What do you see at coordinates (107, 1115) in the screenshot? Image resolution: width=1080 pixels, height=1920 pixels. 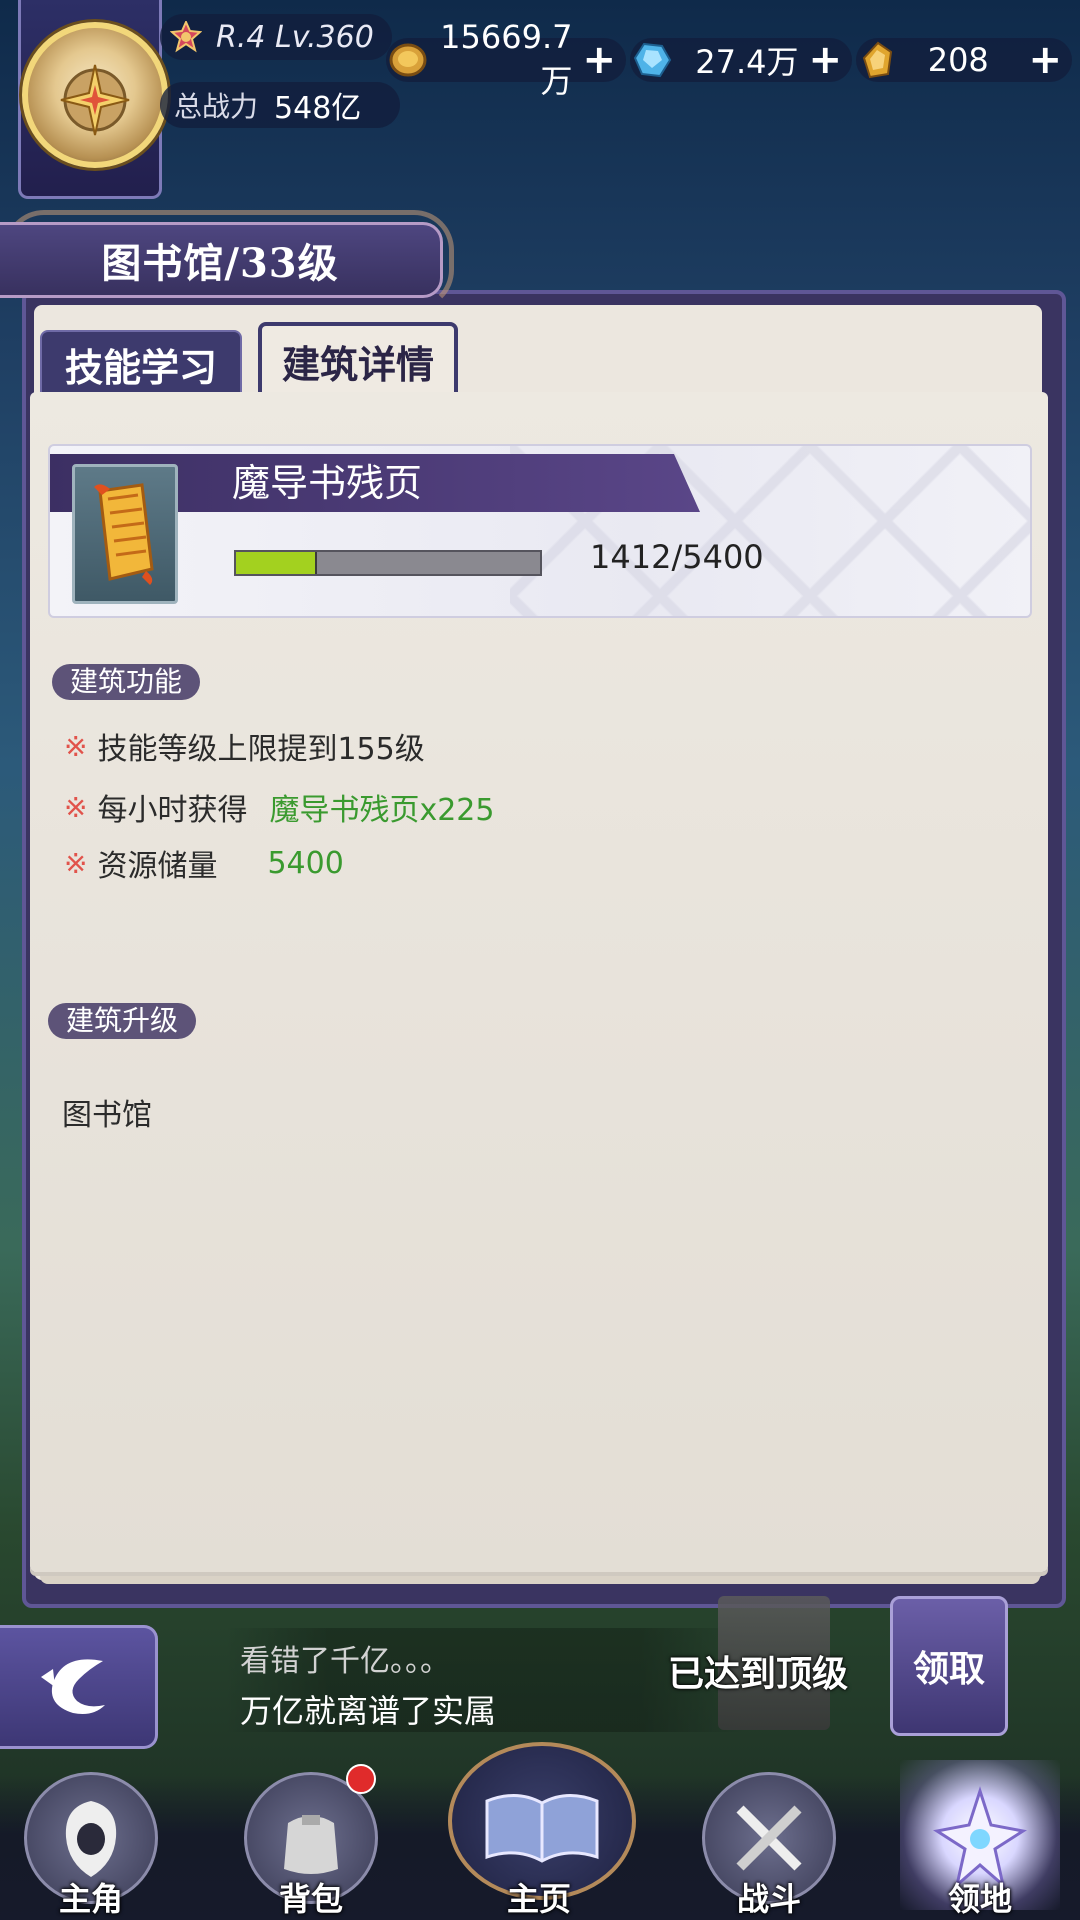 I see `upgrade-section-text: 图书馆` at bounding box center [107, 1115].